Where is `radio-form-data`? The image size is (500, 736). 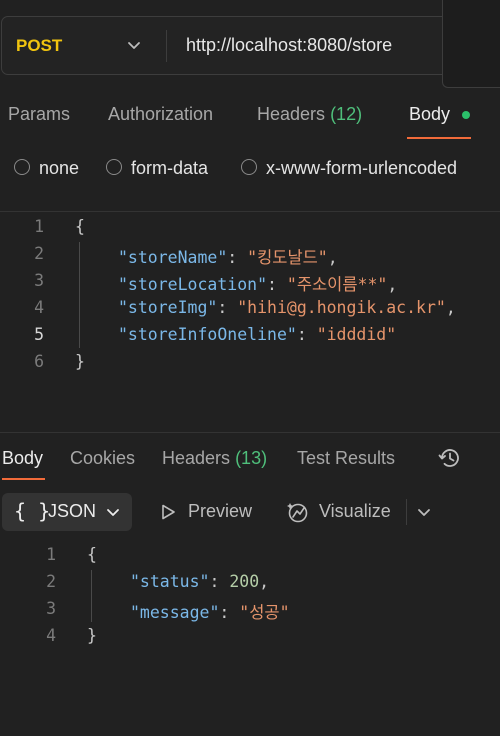
radio-form-data is located at coordinates (114, 167).